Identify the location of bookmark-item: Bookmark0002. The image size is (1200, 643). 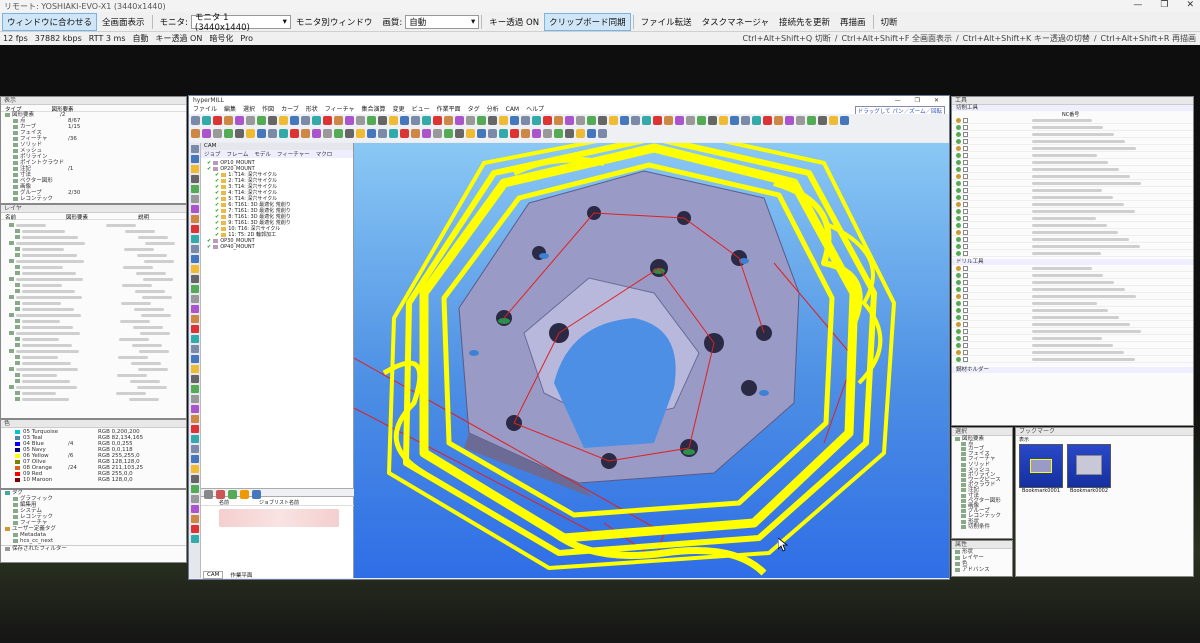
(1089, 469).